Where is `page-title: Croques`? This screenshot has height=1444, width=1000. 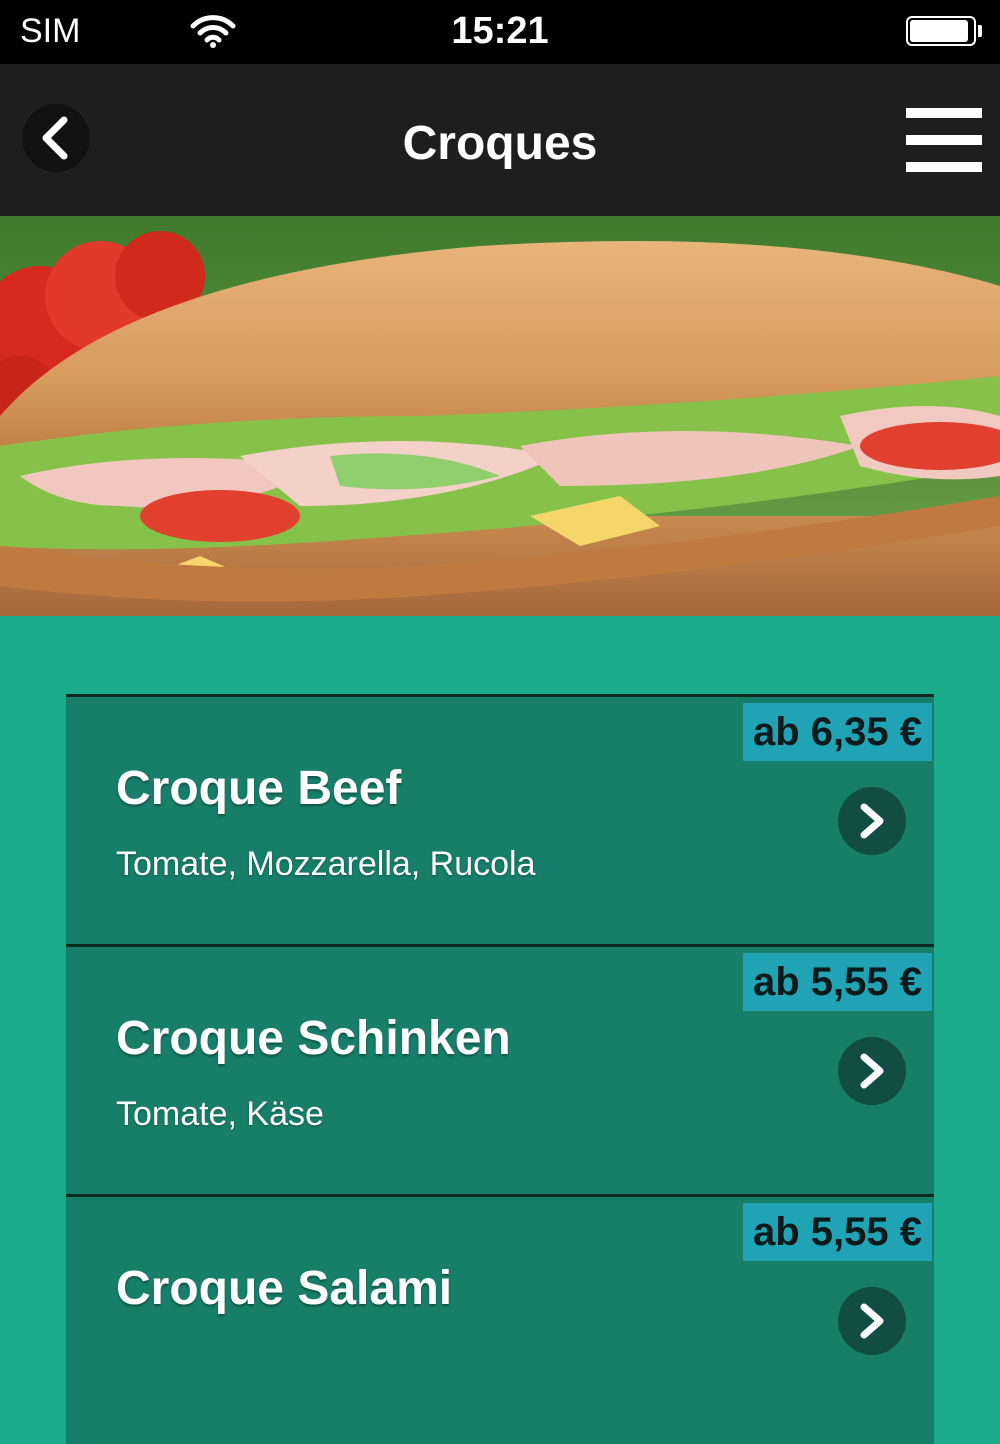
page-title: Croques is located at coordinates (500, 143).